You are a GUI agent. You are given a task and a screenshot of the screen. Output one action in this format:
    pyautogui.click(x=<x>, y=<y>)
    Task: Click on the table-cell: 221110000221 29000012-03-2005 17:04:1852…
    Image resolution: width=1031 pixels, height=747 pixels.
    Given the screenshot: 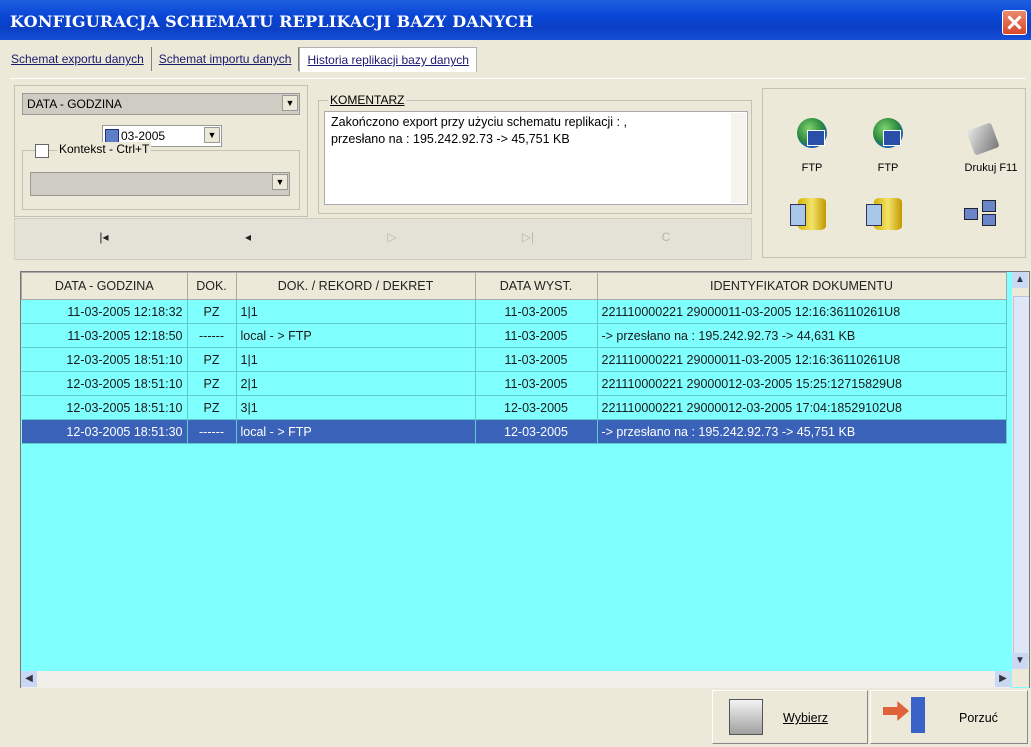 What is the action you would take?
    pyautogui.click(x=802, y=407)
    